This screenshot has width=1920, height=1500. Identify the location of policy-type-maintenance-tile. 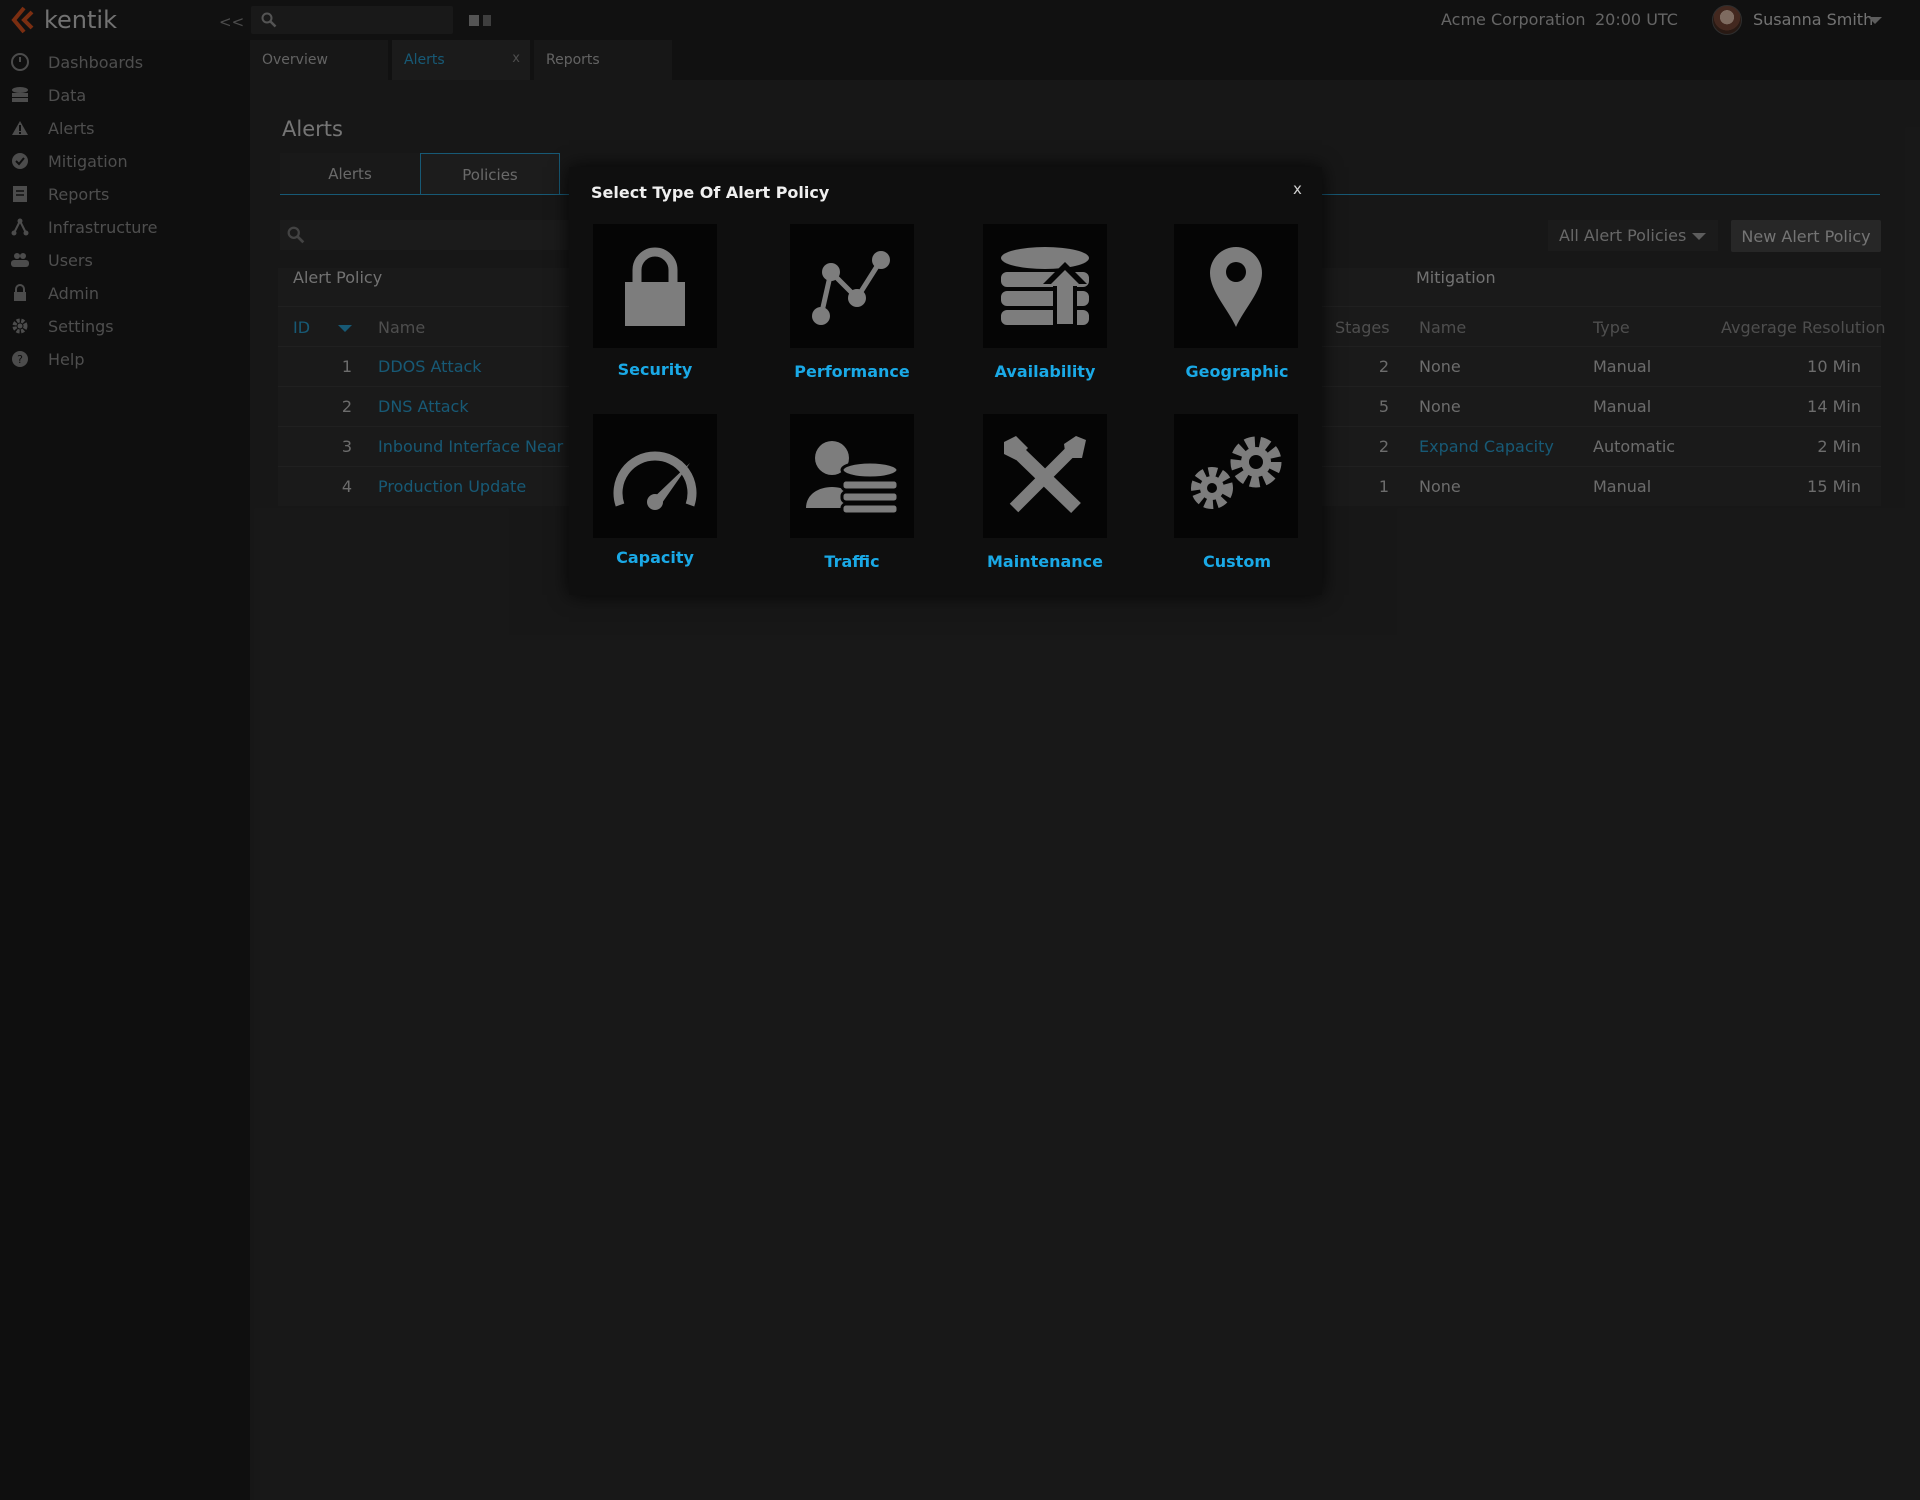
(1045, 476).